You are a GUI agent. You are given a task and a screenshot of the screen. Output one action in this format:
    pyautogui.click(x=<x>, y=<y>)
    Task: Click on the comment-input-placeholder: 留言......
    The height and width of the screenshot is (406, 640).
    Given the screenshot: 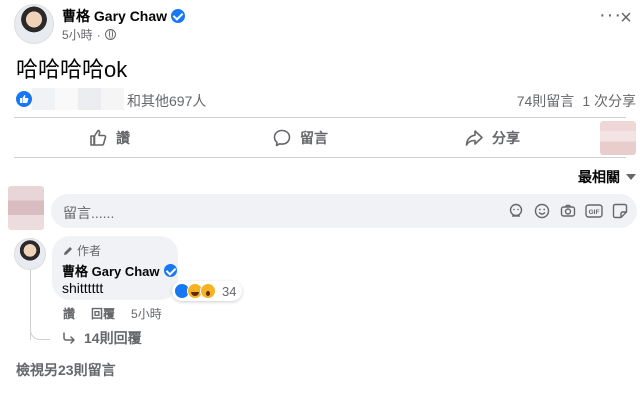 What is the action you would take?
    pyautogui.click(x=89, y=213)
    